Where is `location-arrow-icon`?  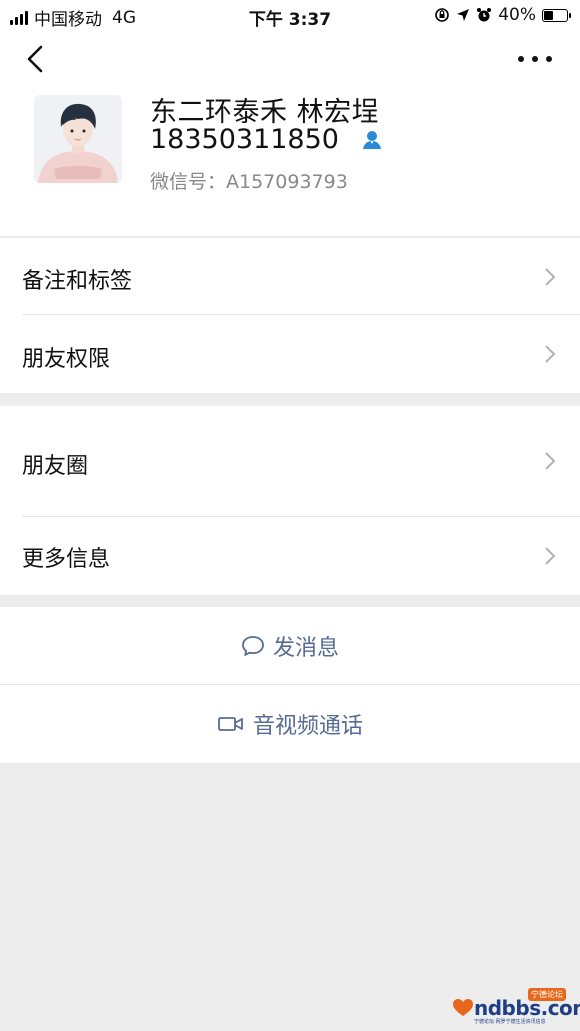
location-arrow-icon is located at coordinates (463, 15).